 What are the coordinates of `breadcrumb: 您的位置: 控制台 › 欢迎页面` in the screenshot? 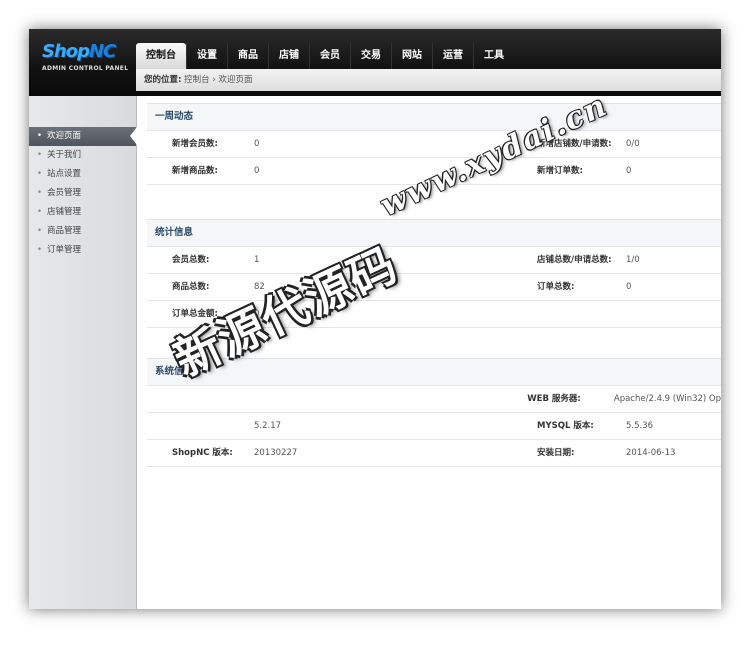 It's located at (428, 80).